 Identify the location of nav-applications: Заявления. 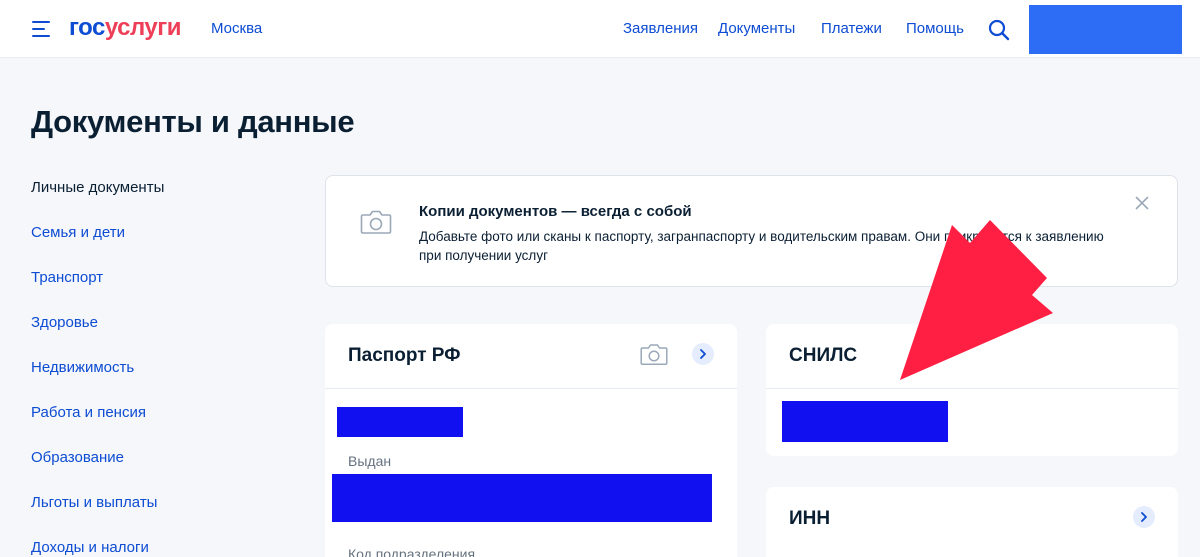
(660, 29).